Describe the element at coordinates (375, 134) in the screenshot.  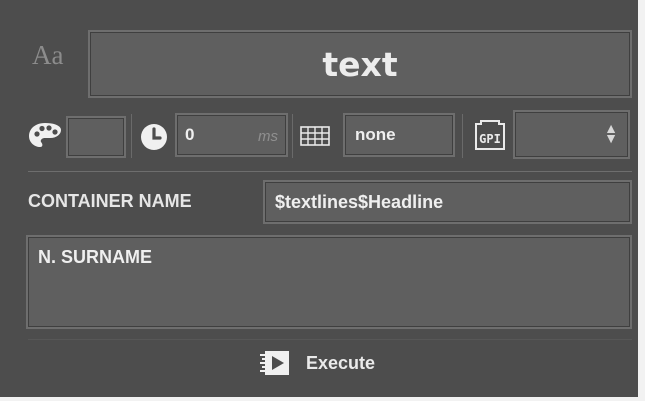
I see `table-field-value: none` at that location.